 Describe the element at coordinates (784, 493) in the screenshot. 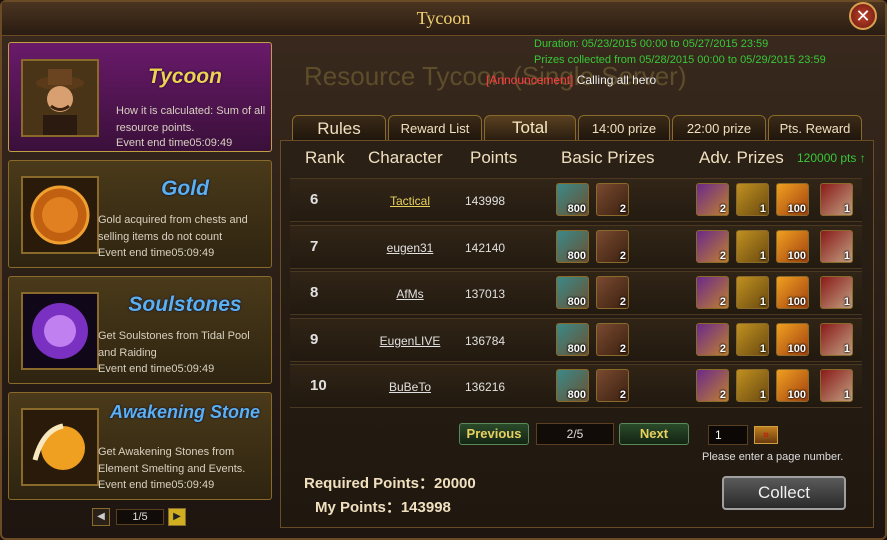

I see `collect-button: Collect` at that location.